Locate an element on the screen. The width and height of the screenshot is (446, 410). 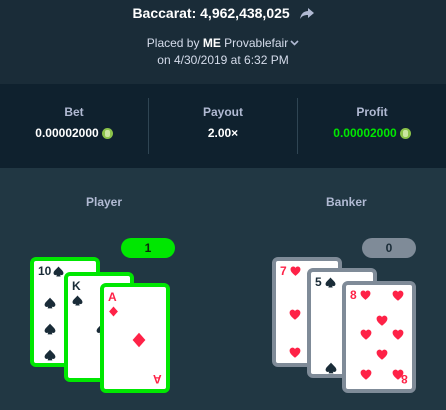
placed-by: Placed by ME Provablefair is located at coordinates (223, 43).